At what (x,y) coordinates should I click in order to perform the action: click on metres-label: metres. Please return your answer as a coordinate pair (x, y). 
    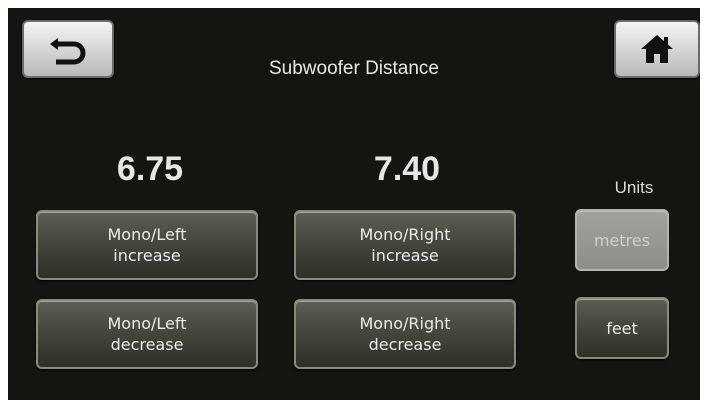
    Looking at the image, I should click on (622, 240).